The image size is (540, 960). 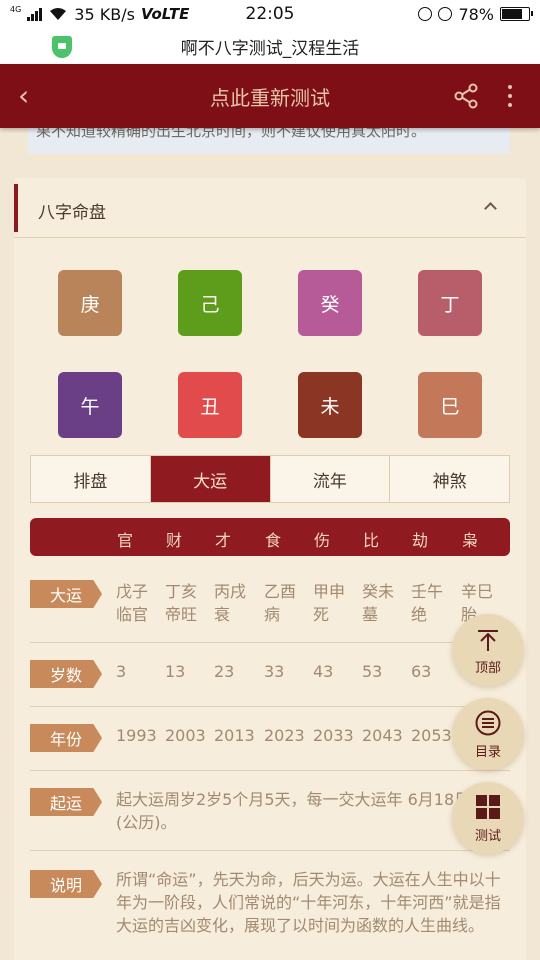 I want to click on row-label-years: 年份, so click(x=66, y=738).